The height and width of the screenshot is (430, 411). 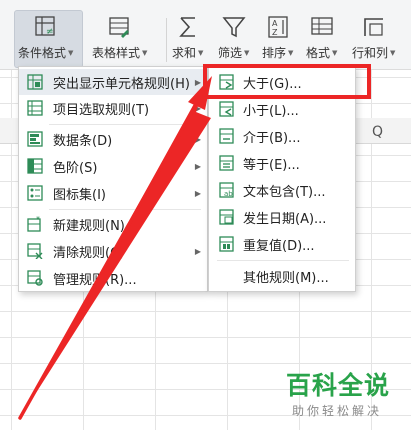 What do you see at coordinates (321, 39) in the screenshot?
I see `format-button: 格式 ▼` at bounding box center [321, 39].